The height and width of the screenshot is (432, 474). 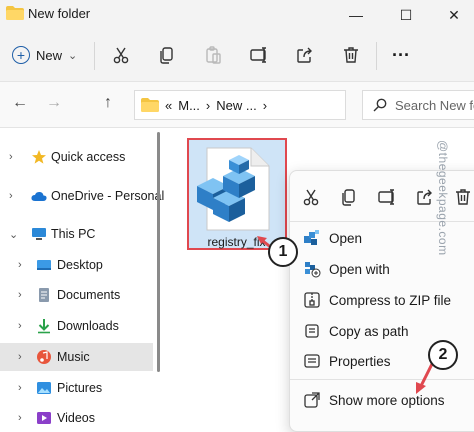 I want to click on breadcrumb: « M... › New ... ›, so click(x=240, y=105).